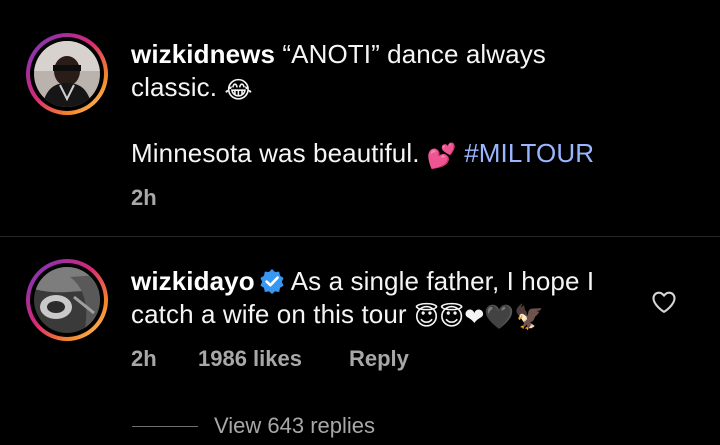 The width and height of the screenshot is (720, 445). Describe the element at coordinates (664, 302) in the screenshot. I see `heart-outline-icon` at that location.